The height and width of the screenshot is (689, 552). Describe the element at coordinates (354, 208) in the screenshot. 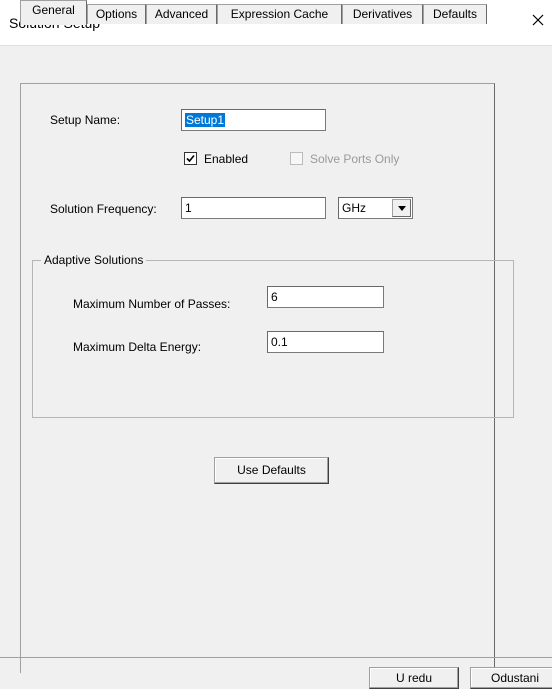

I see `frequency-unit-value: GHz` at that location.